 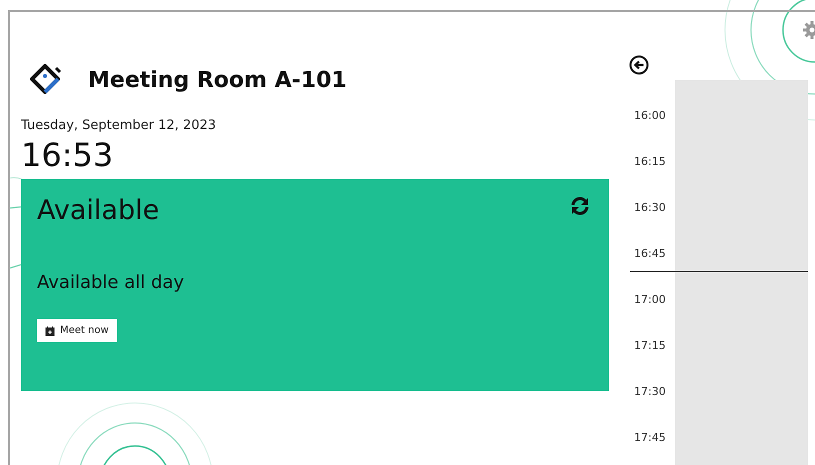 What do you see at coordinates (119, 125) in the screenshot?
I see `date-label: Tuesday, September 12, 2023` at bounding box center [119, 125].